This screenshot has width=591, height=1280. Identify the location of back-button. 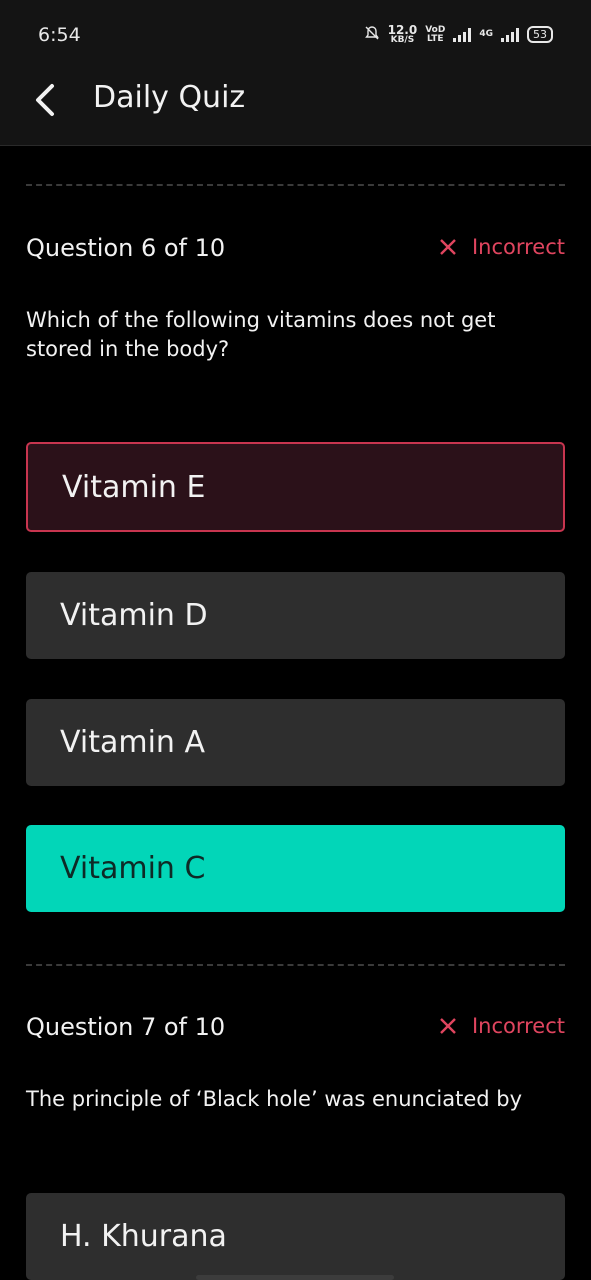
(49, 100).